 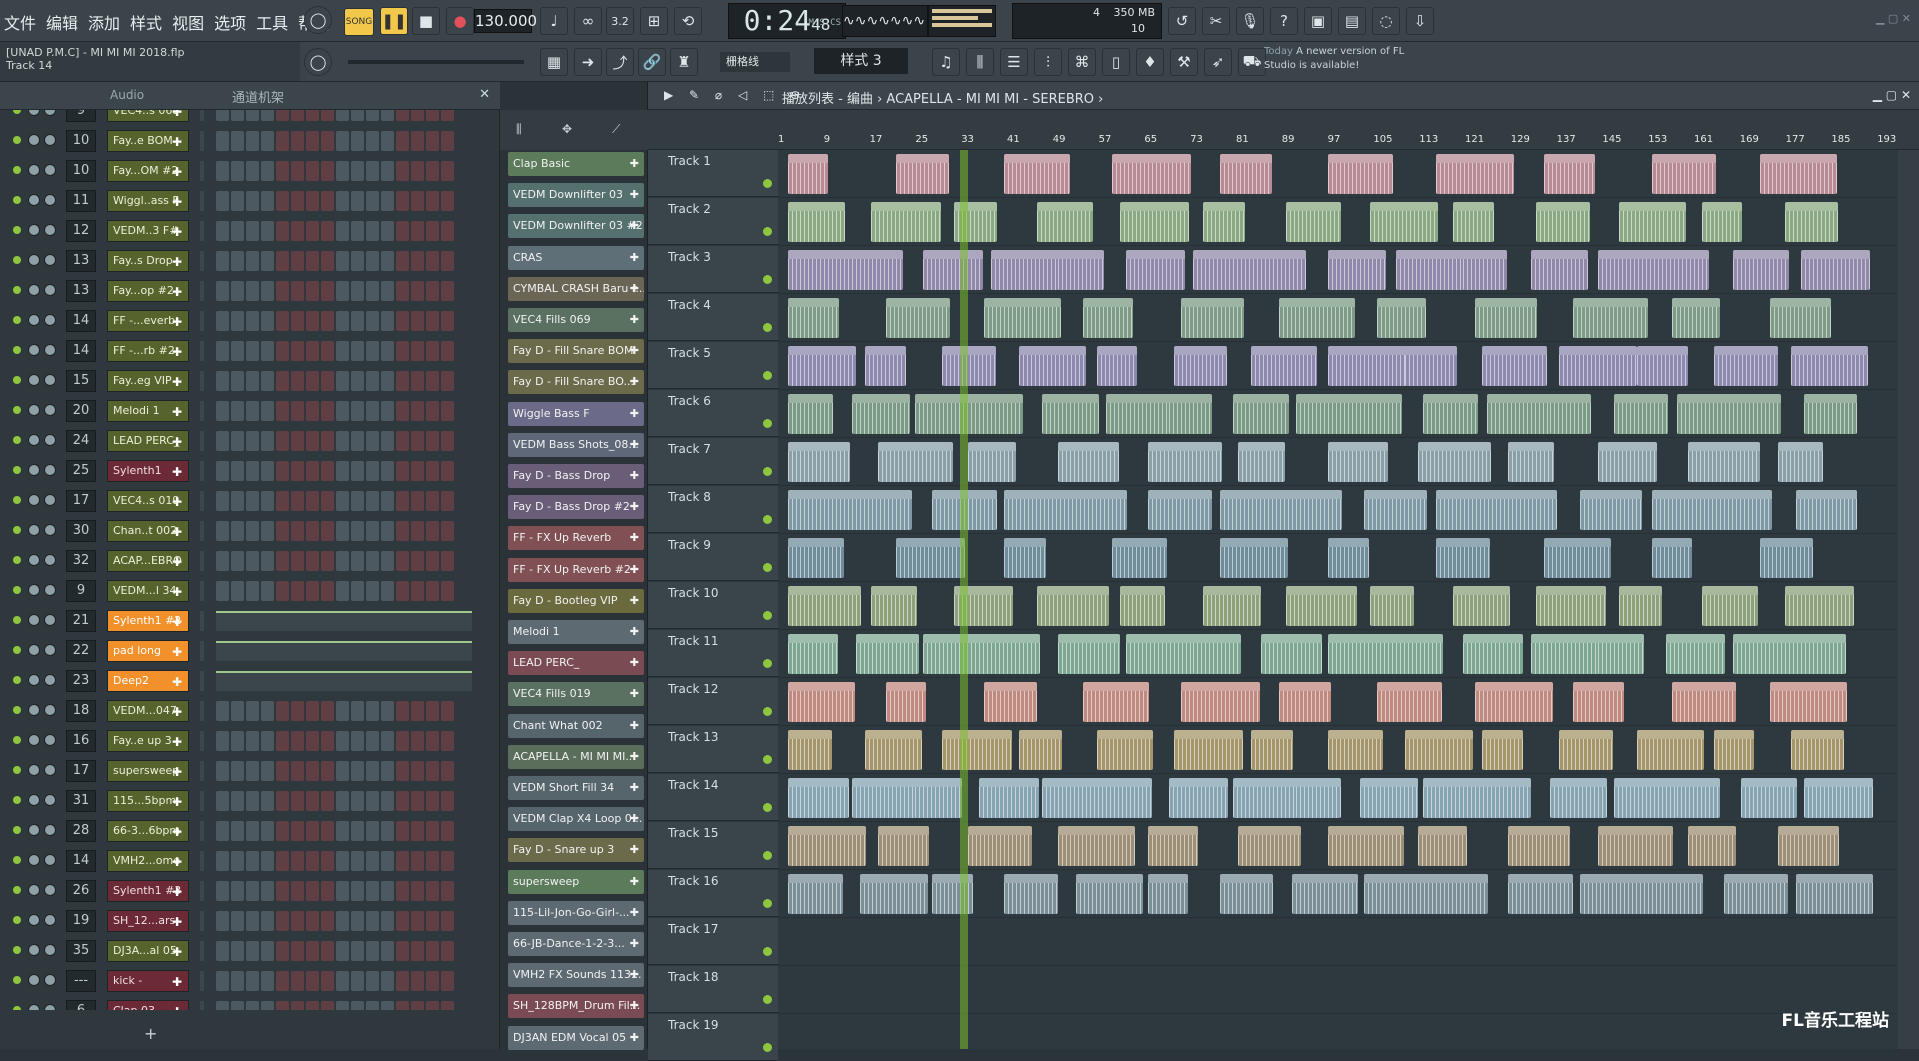 What do you see at coordinates (245, 441) in the screenshot?
I see `channel-row: 24LEAD PERC_✚` at bounding box center [245, 441].